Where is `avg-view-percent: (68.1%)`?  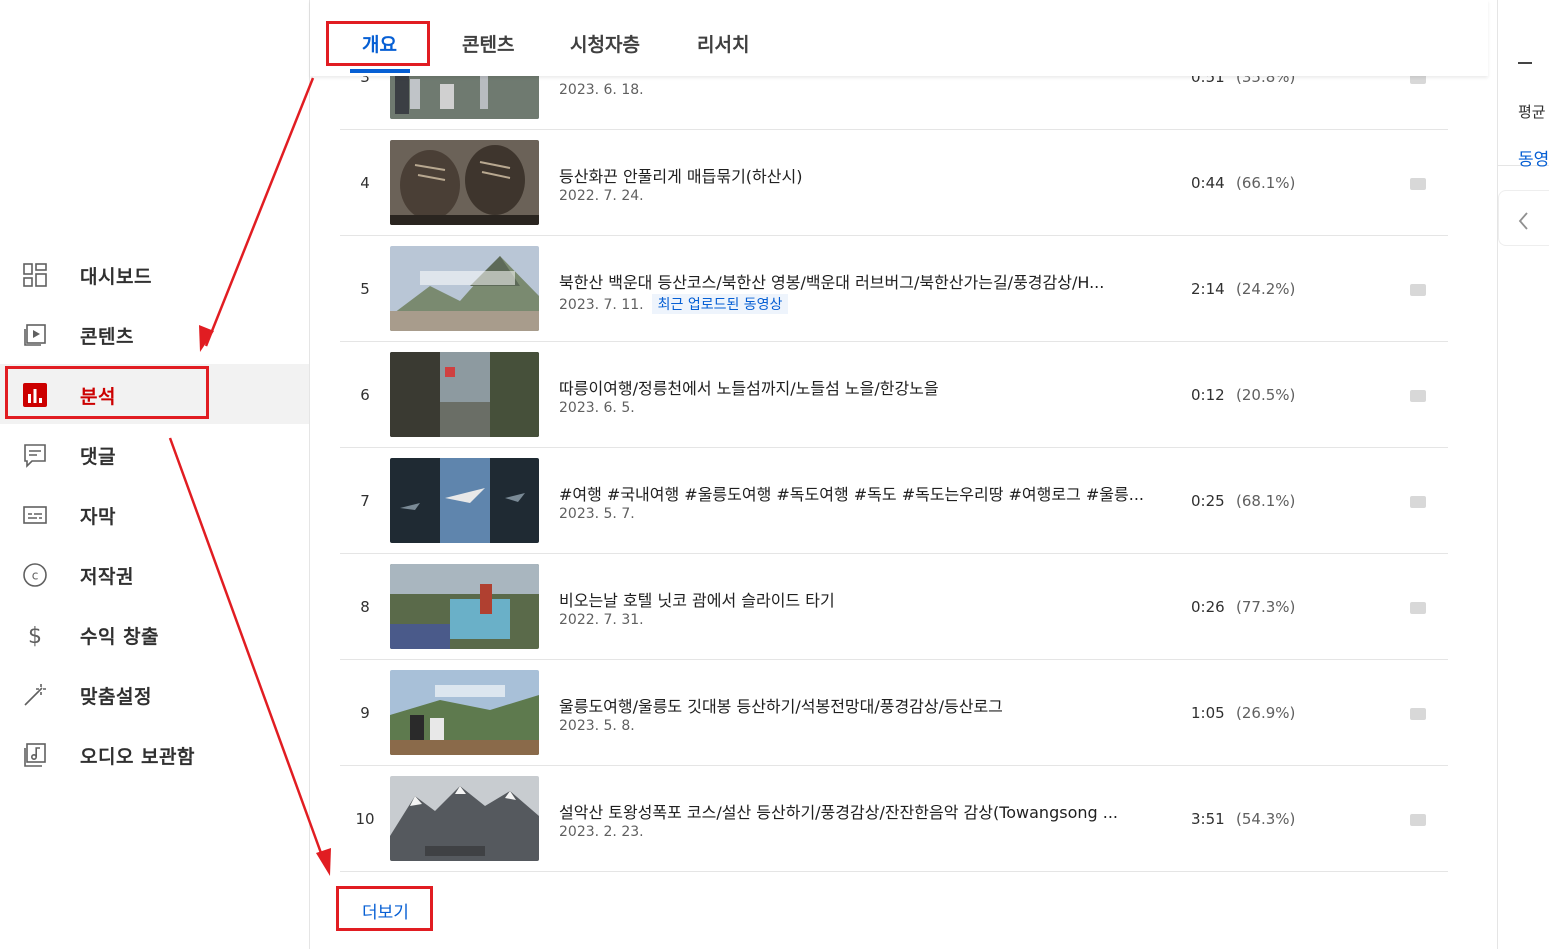 avg-view-percent: (68.1%) is located at coordinates (1266, 501).